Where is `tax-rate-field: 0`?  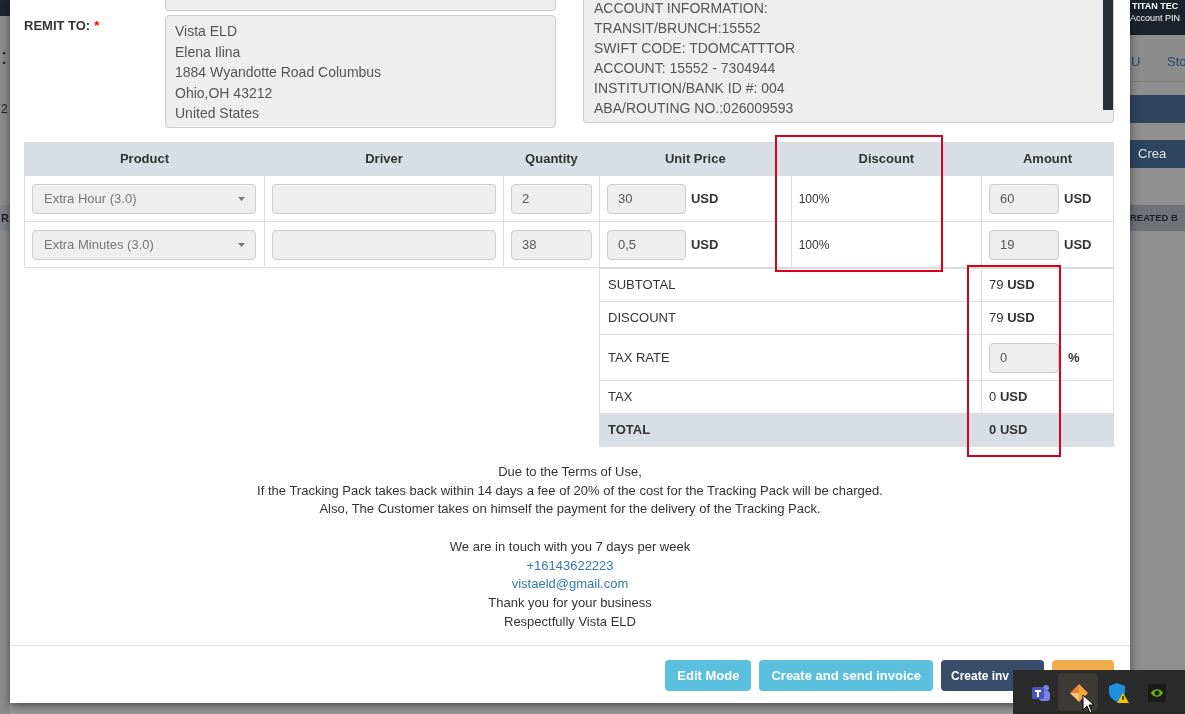 tax-rate-field: 0 is located at coordinates (1024, 357).